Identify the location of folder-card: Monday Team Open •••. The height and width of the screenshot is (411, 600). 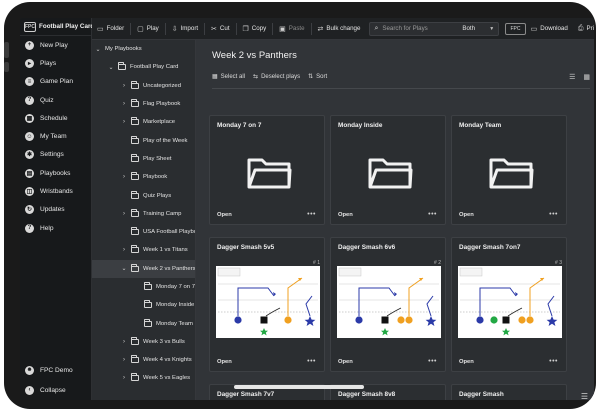
(509, 170).